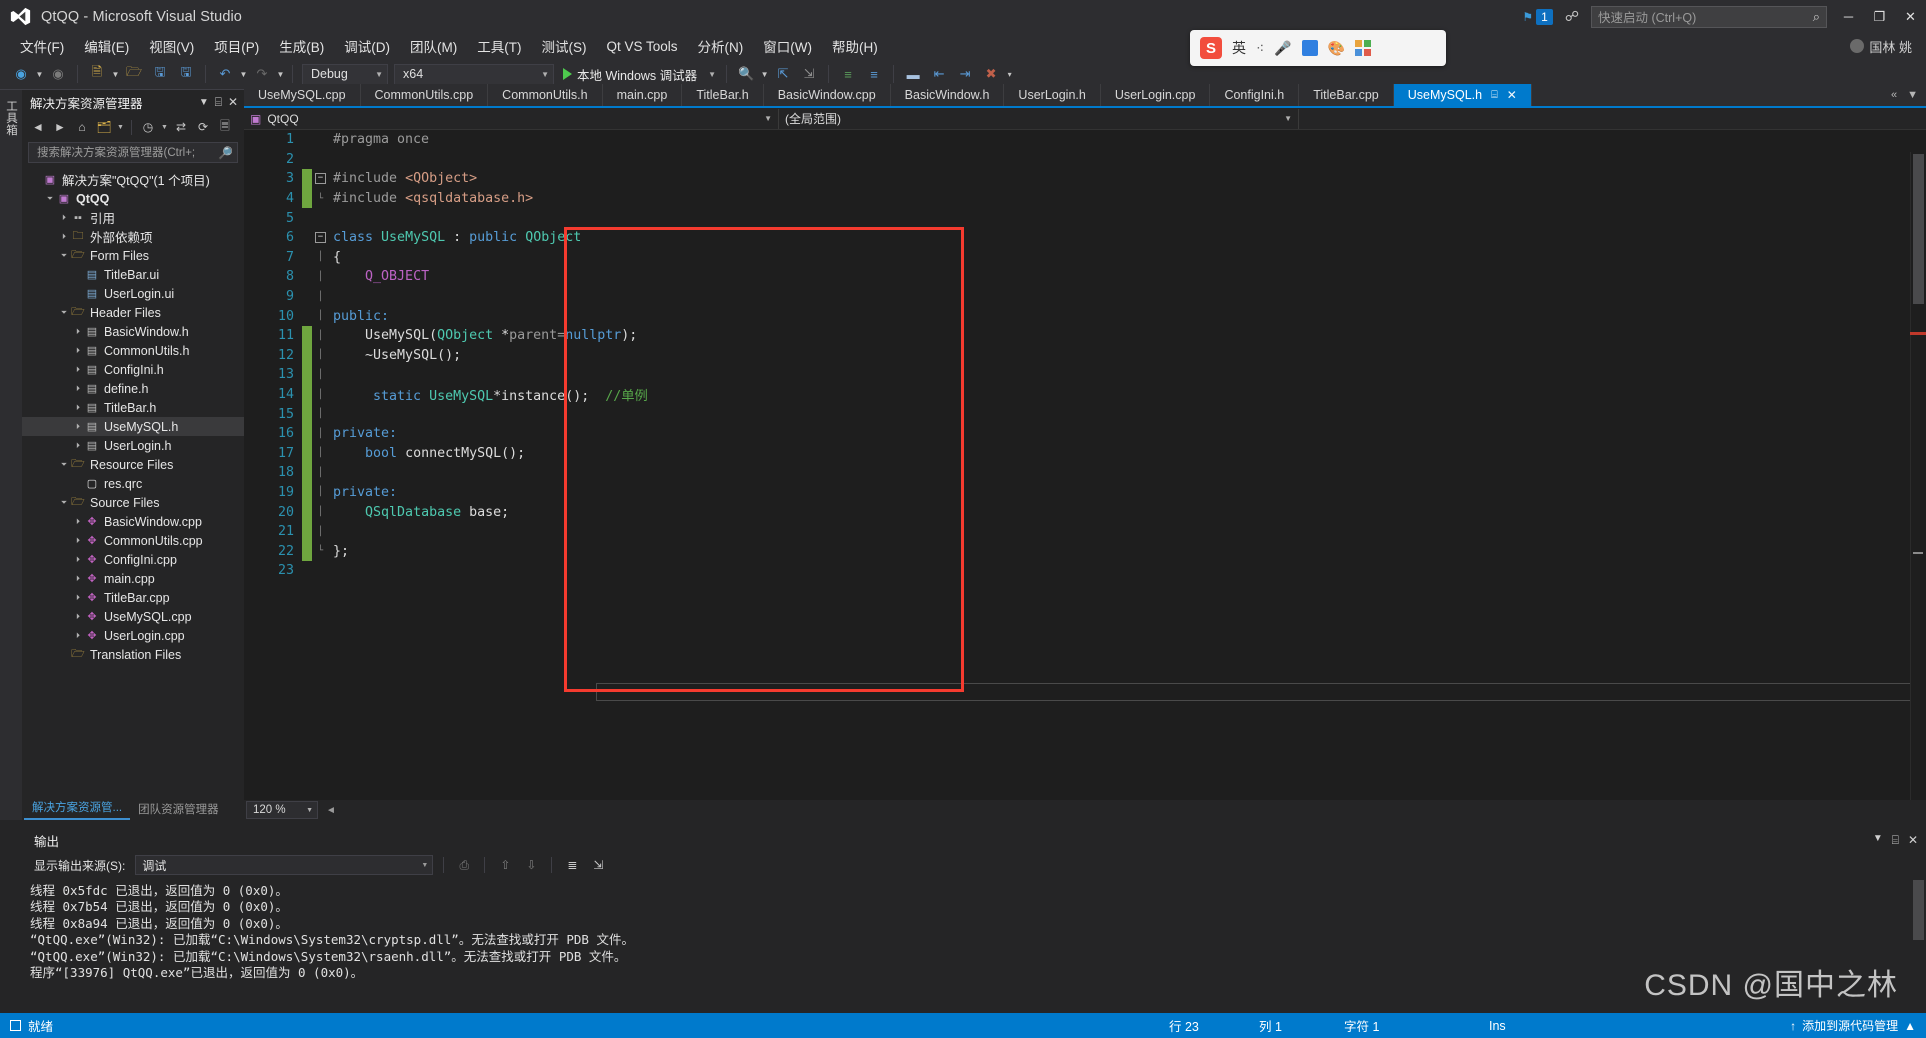  I want to click on redo-dropdown-icon: ▼, so click(280, 74).